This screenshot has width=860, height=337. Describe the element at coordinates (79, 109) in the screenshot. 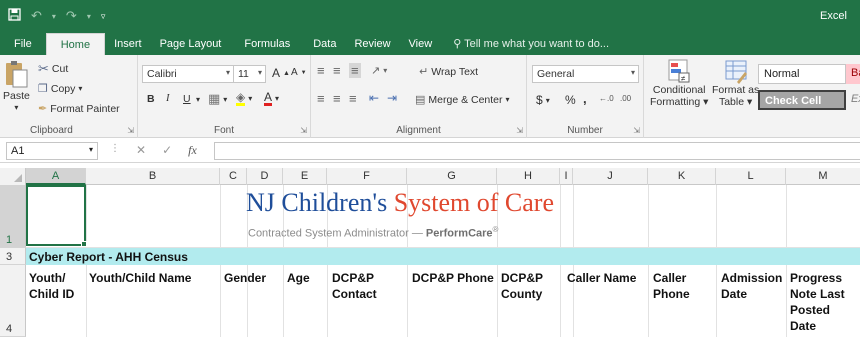

I see `format-painter-button: ✒ Format Painter` at that location.